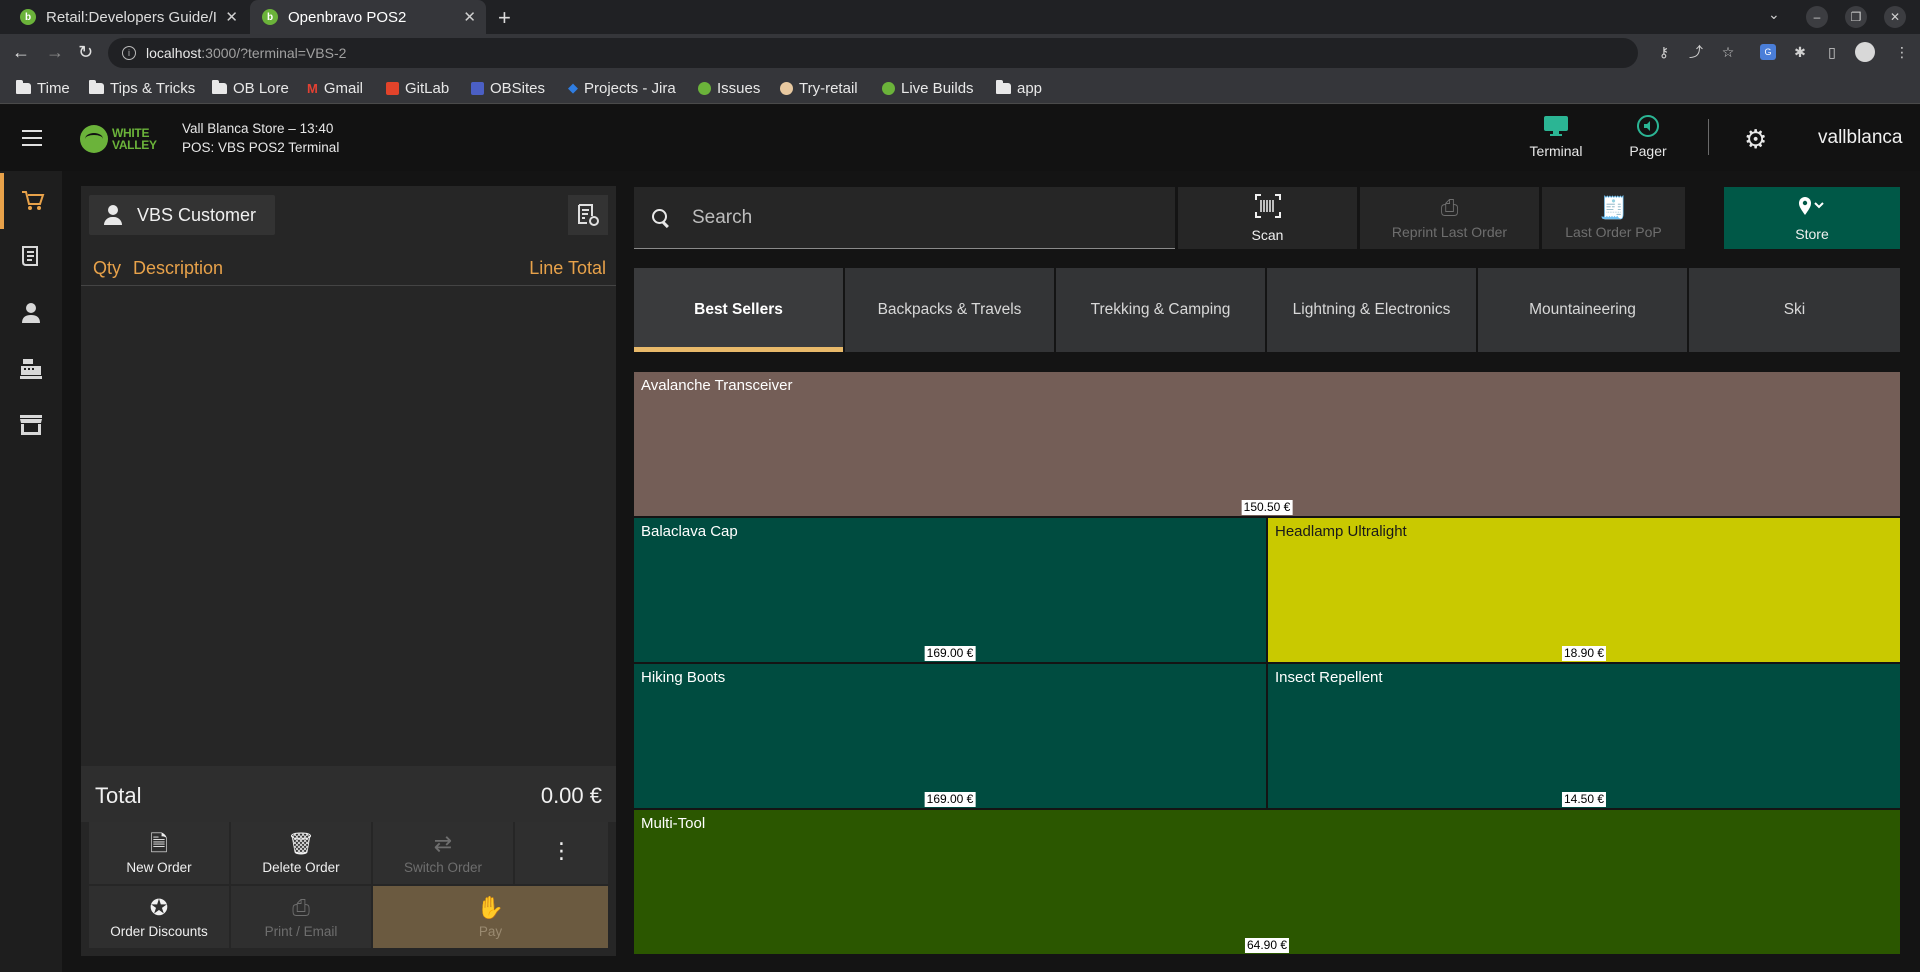  I want to click on product-tile-headlamp-ultralight: Headlamp Ultralight 18.90 €, so click(1584, 590).